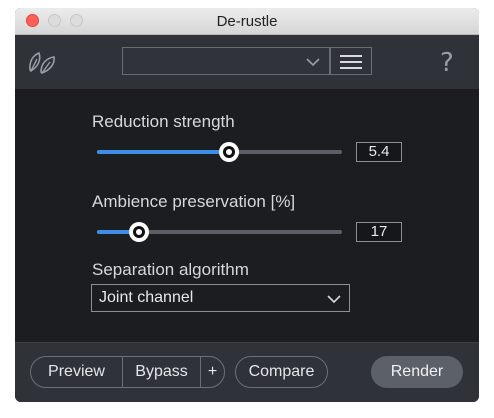 The height and width of the screenshot is (418, 494). I want to click on toolbar: ?, so click(247, 62).